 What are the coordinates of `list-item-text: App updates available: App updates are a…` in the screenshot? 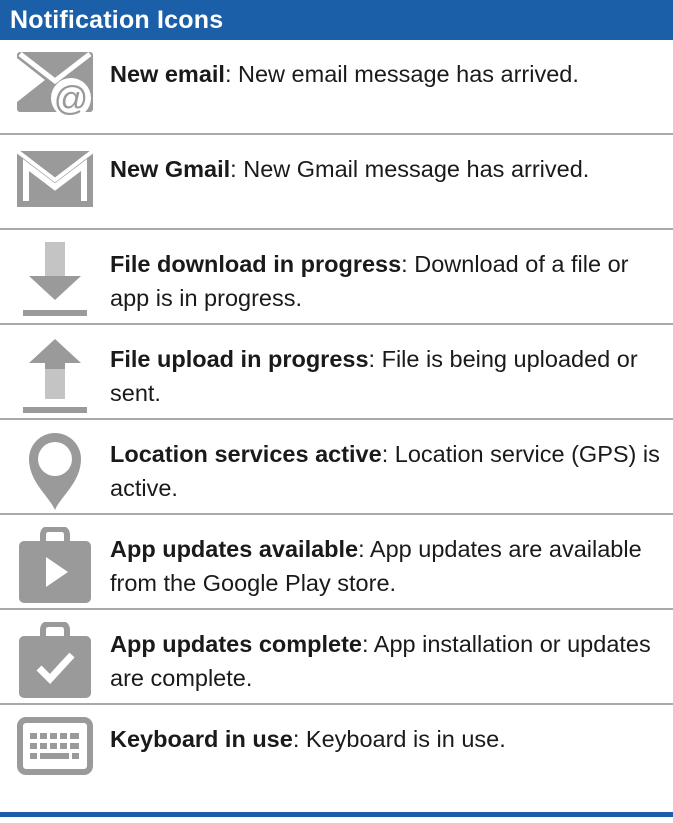 It's located at (391, 561).